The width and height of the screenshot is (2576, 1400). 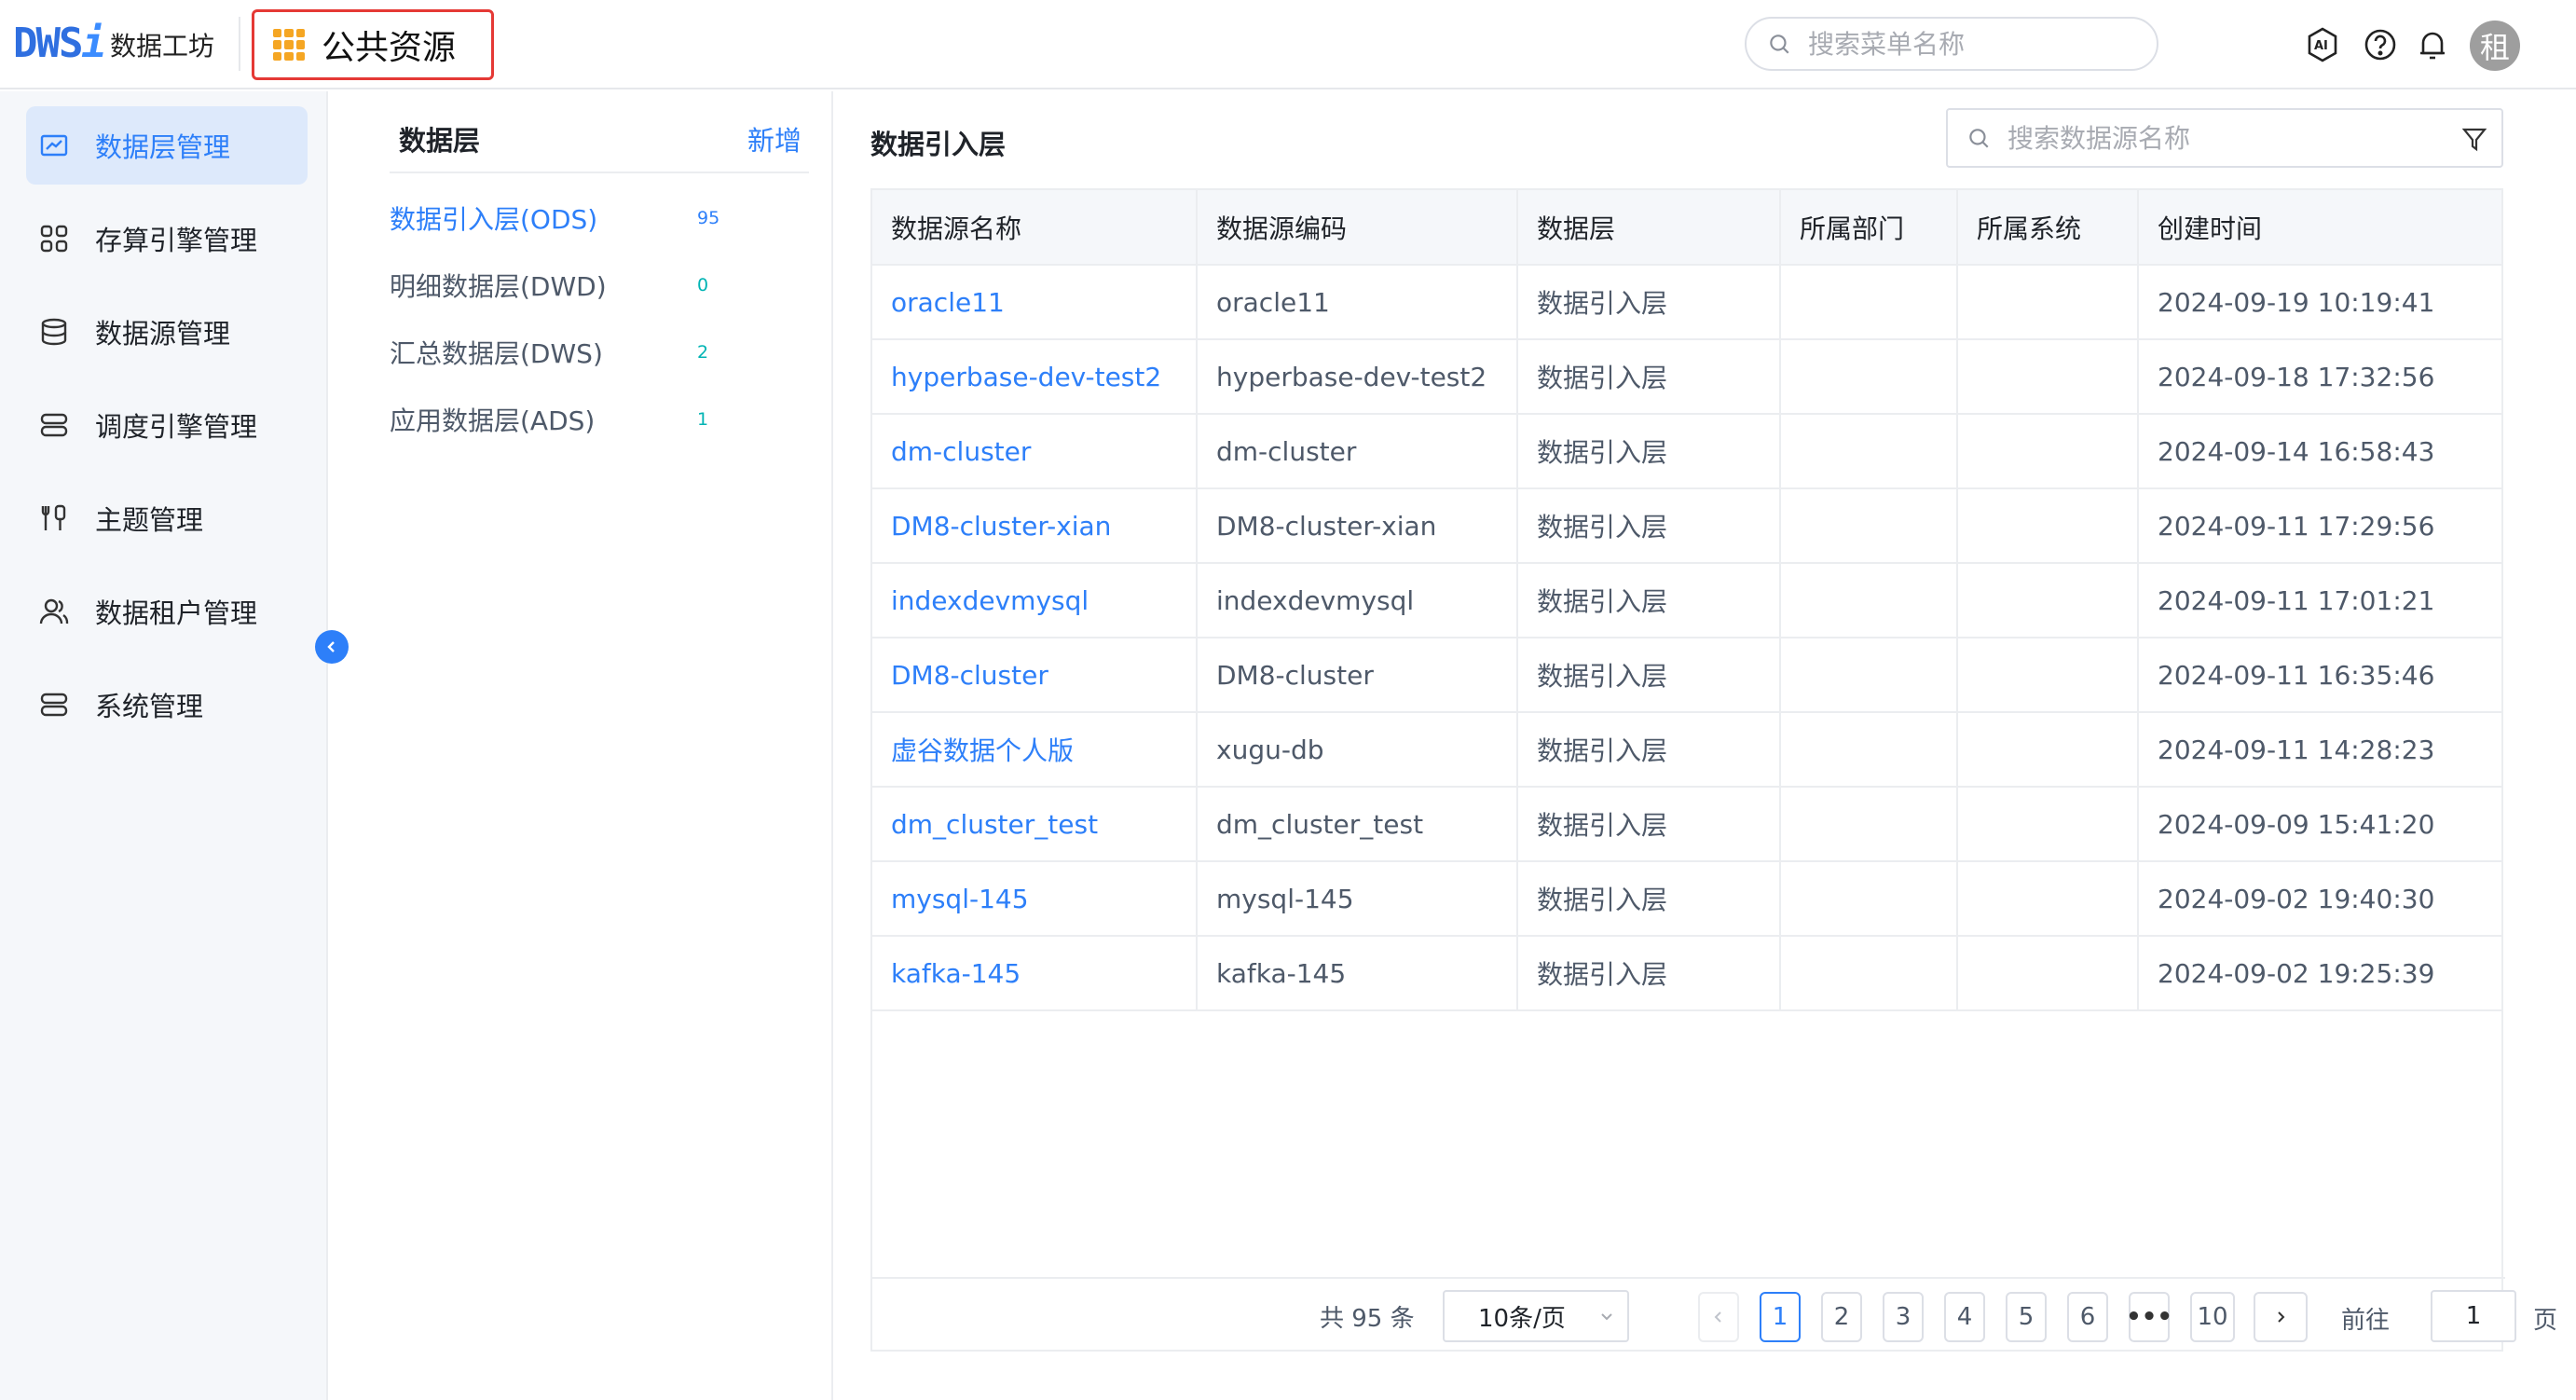 I want to click on sidebar-item-data-layer: 数据层管理, so click(x=167, y=145).